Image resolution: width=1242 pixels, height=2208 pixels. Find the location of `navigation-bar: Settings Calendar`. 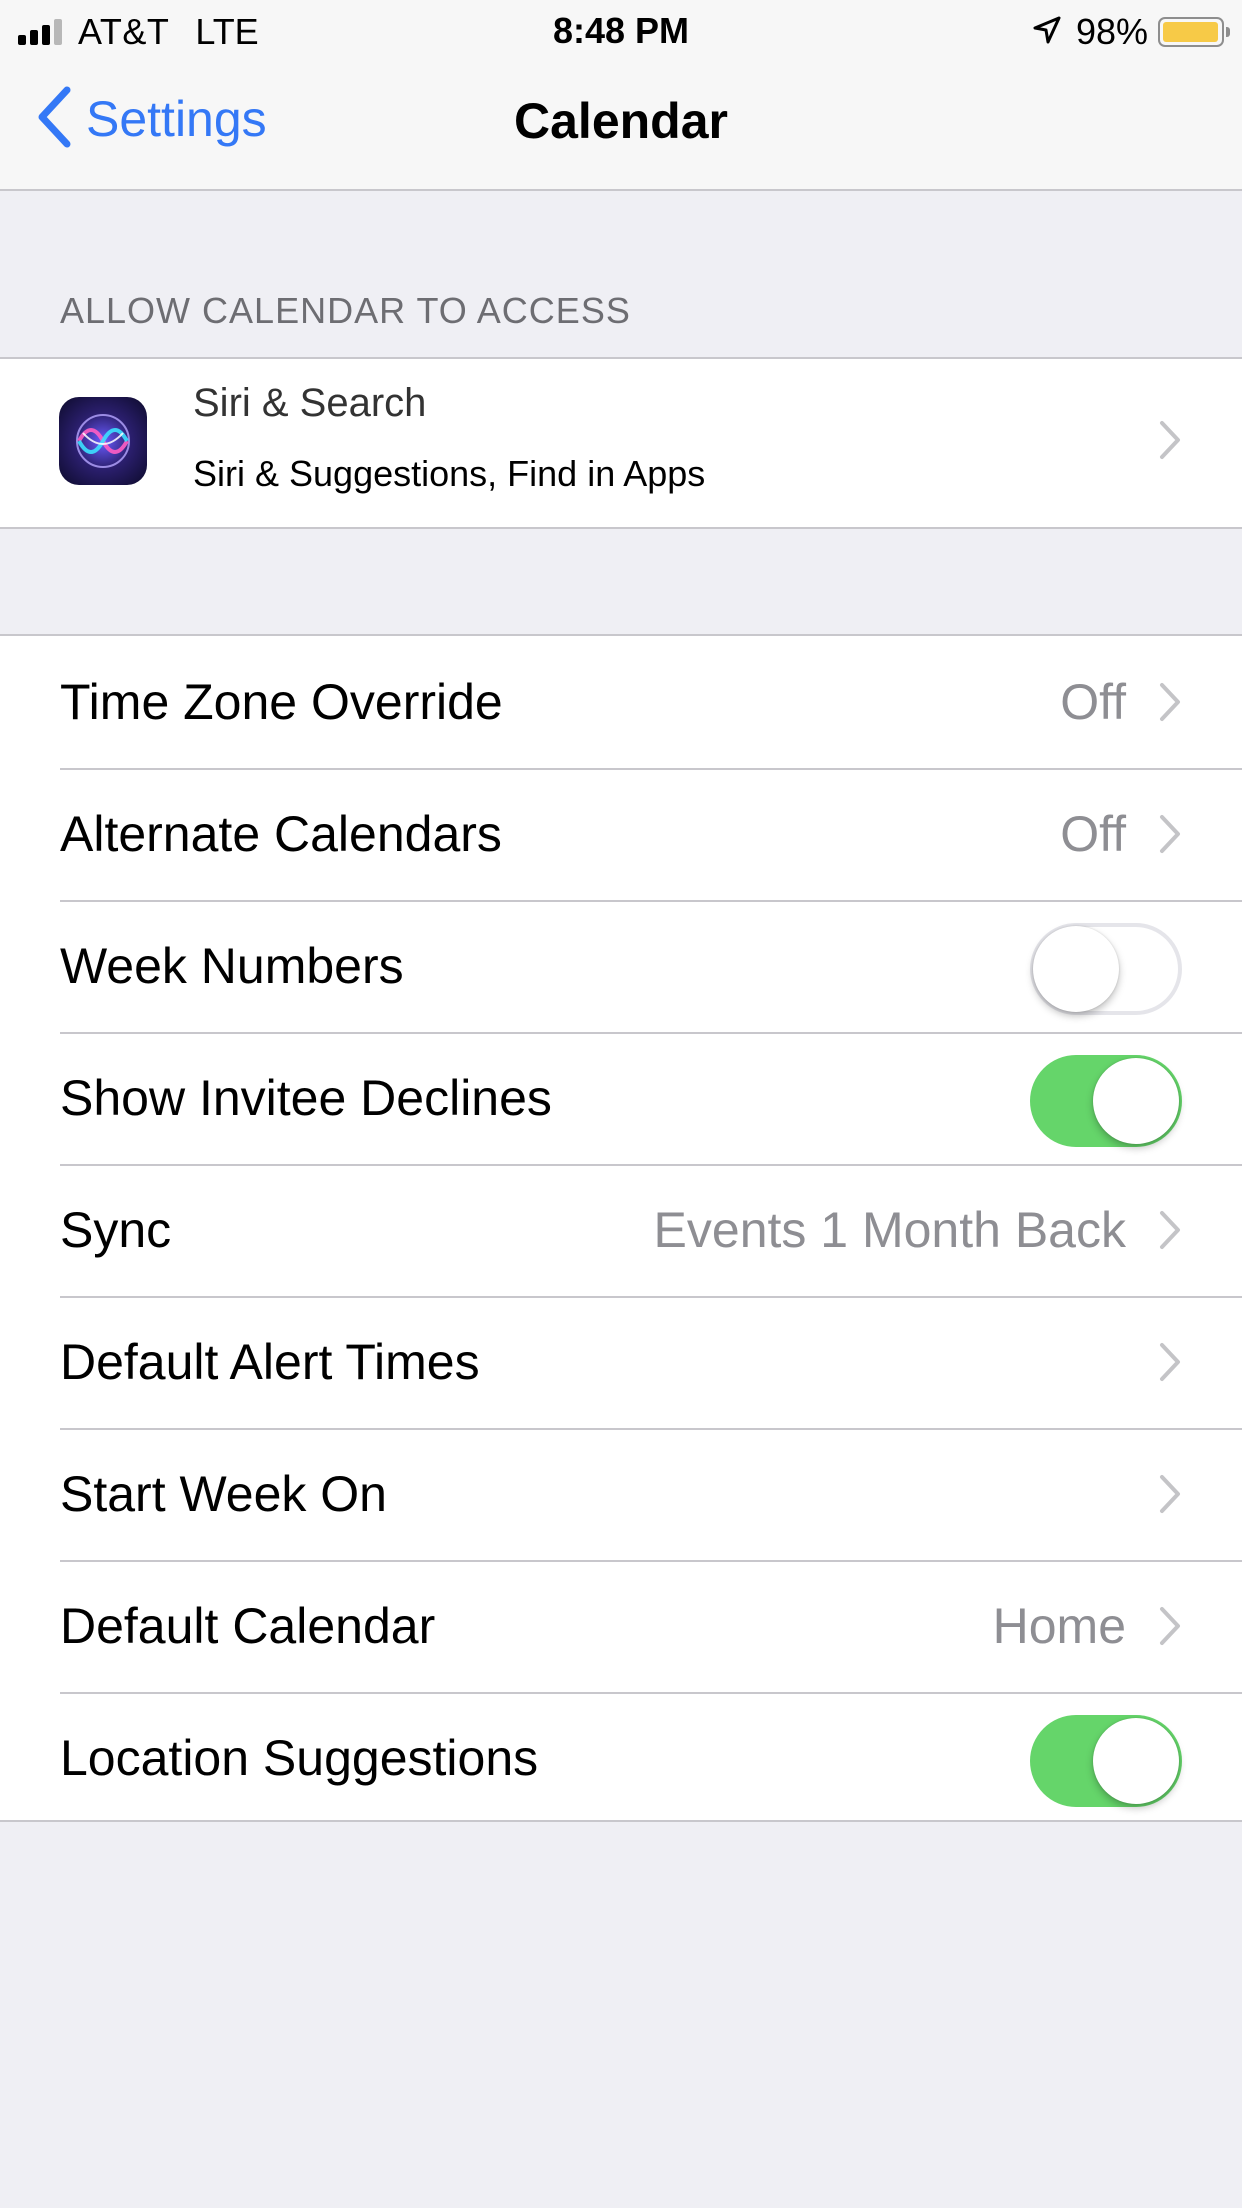

navigation-bar: Settings Calendar is located at coordinates (621, 126).